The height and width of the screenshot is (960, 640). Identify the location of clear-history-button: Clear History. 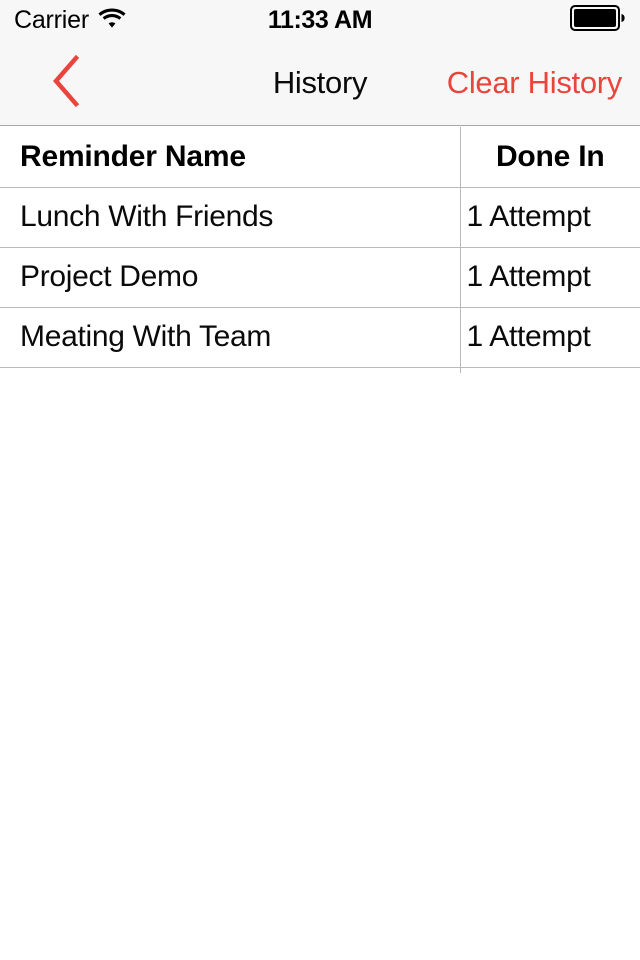
(535, 83).